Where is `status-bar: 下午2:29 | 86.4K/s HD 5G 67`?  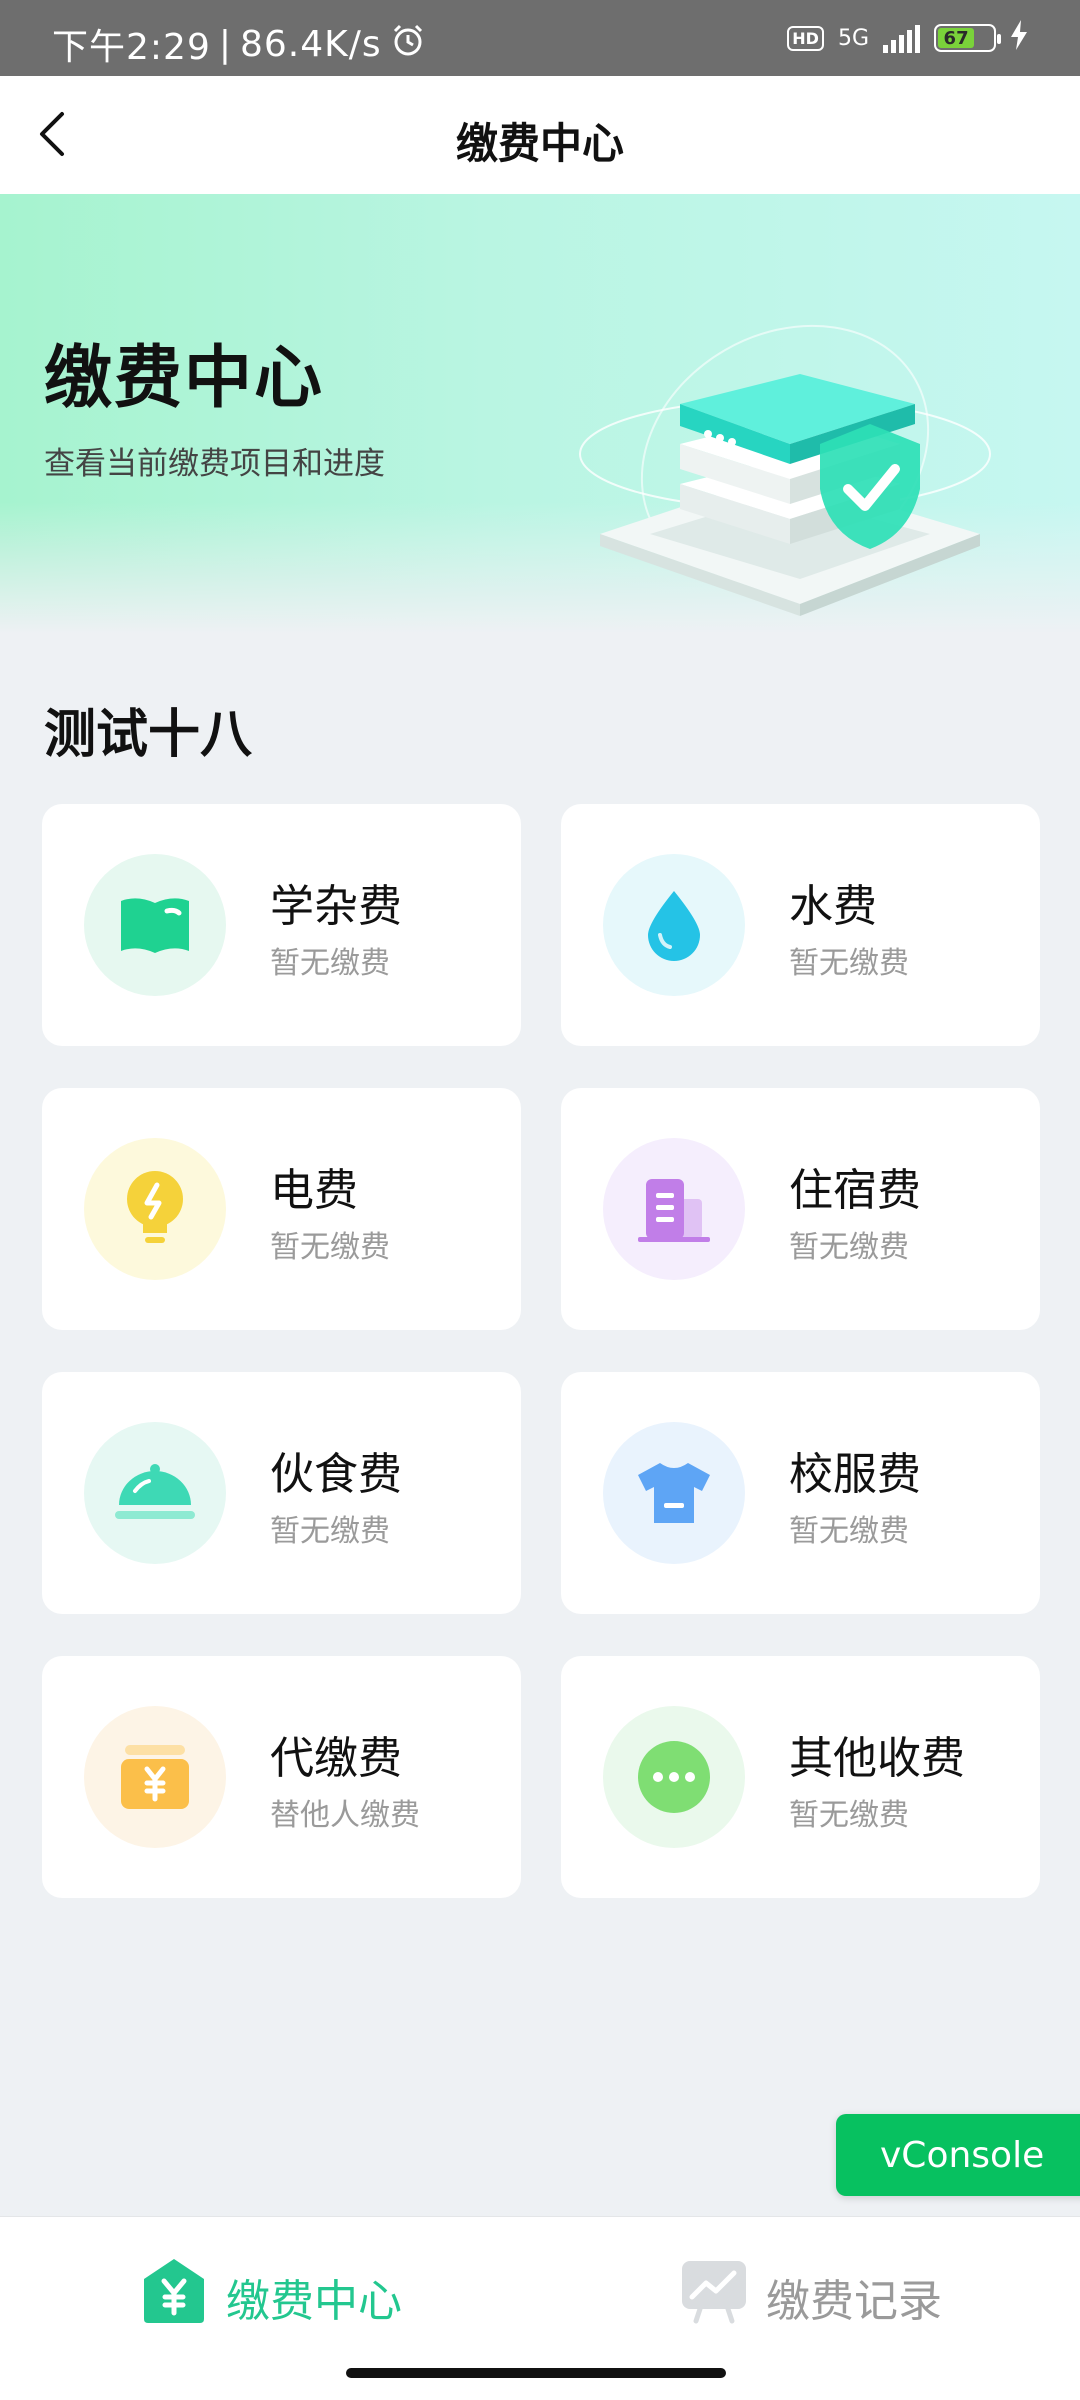 status-bar: 下午2:29 | 86.4K/s HD 5G 67 is located at coordinates (540, 38).